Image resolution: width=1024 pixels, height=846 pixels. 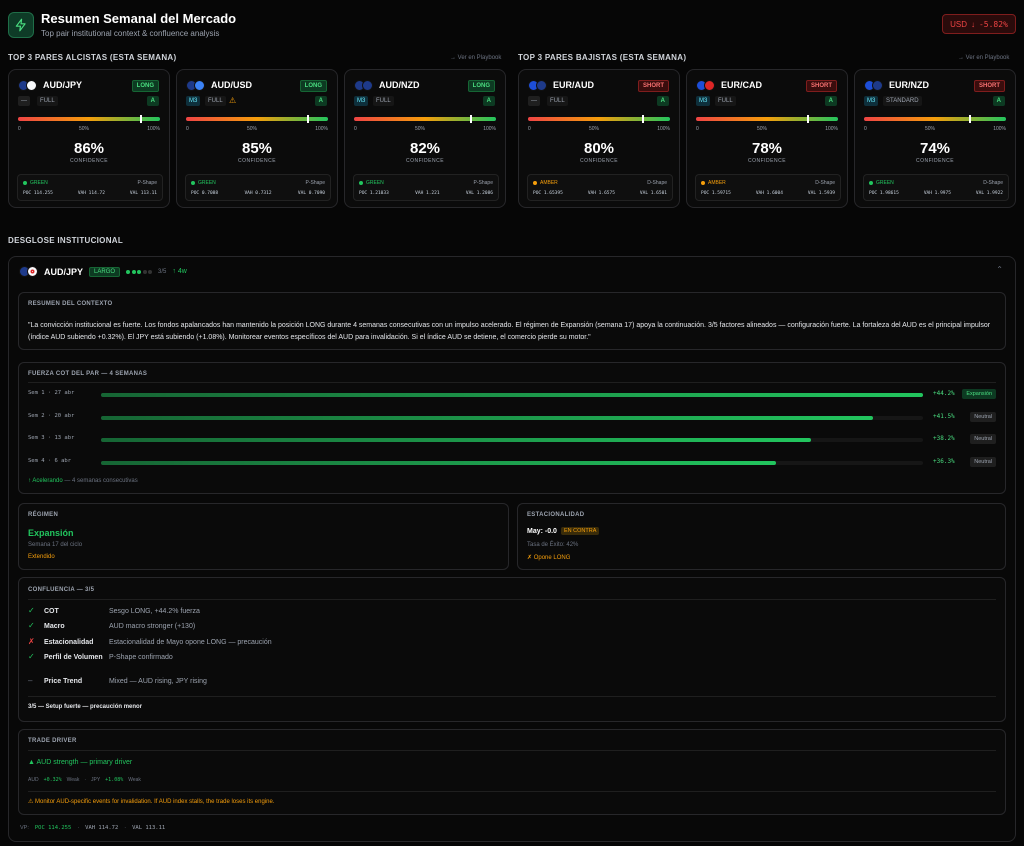 What do you see at coordinates (51, 611) in the screenshot?
I see `confluence-factor: COT` at bounding box center [51, 611].